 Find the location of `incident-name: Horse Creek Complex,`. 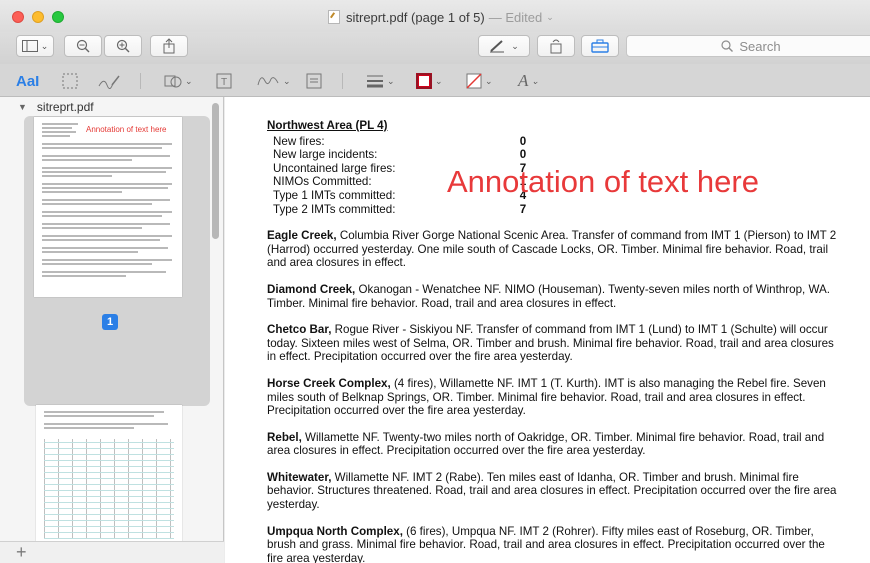

incident-name: Horse Creek Complex, is located at coordinates (329, 383).